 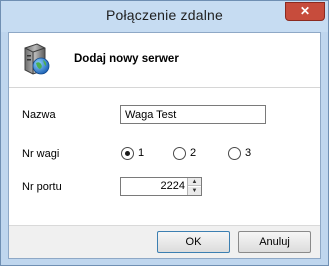 I want to click on spin-down-button: ▼, so click(x=194, y=191).